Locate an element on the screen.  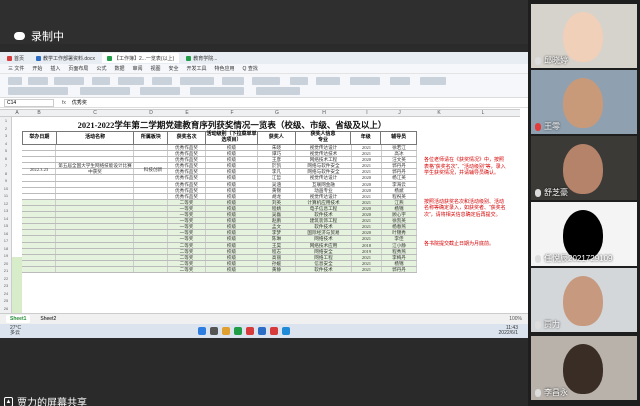
row-header: 9 is located at coordinates (6, 180).